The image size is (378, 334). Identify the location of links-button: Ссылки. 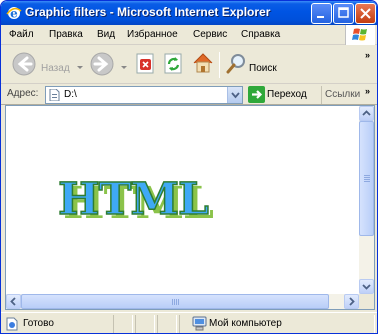
(343, 95).